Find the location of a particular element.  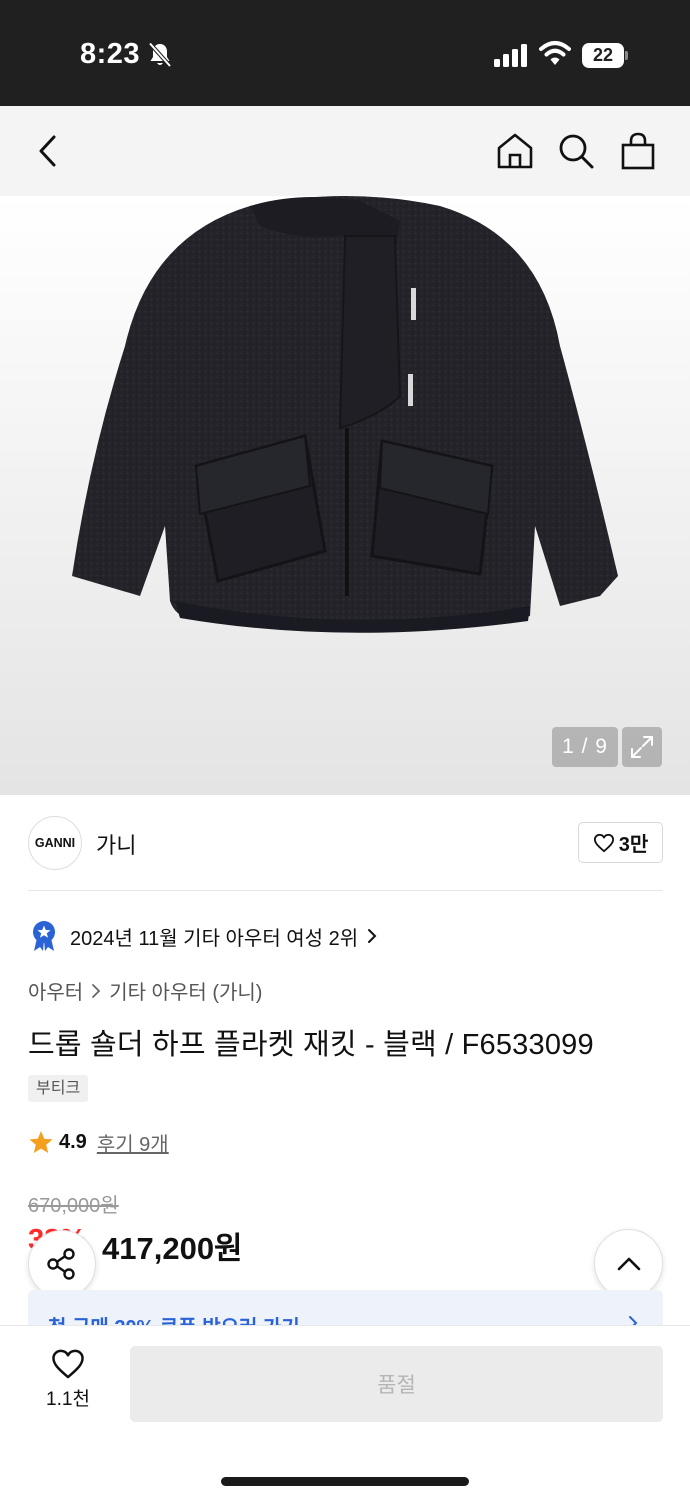

back-button is located at coordinates (48, 151).